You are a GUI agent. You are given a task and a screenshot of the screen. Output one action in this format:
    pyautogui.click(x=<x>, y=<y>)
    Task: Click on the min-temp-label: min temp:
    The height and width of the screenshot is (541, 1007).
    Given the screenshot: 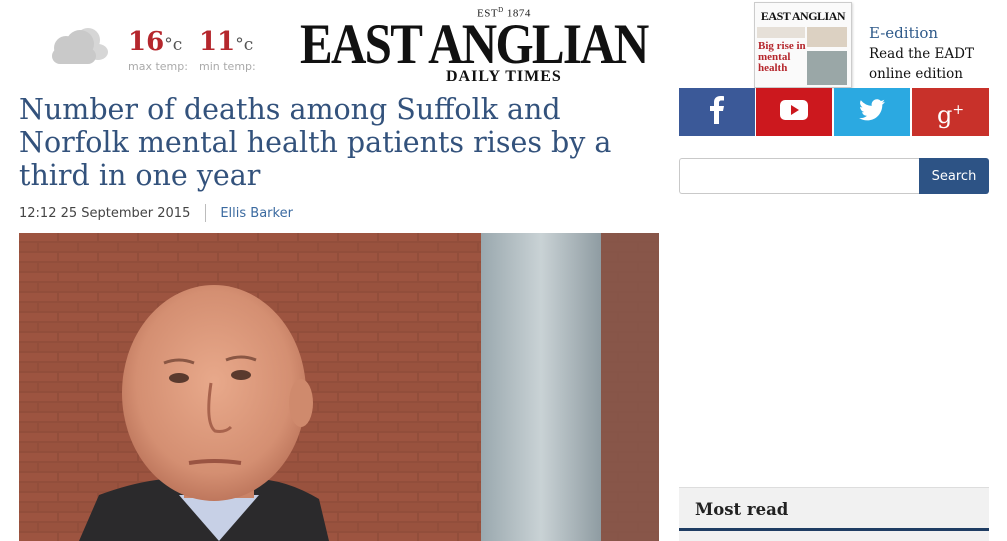 What is the action you would take?
    pyautogui.click(x=227, y=66)
    